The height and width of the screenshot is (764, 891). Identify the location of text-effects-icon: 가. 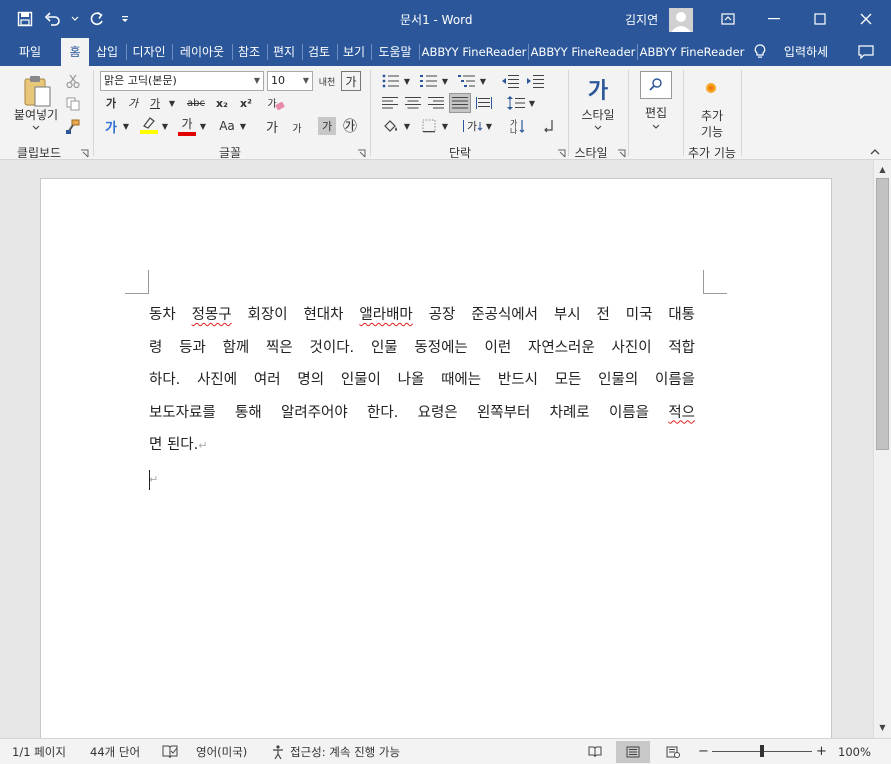
(111, 126).